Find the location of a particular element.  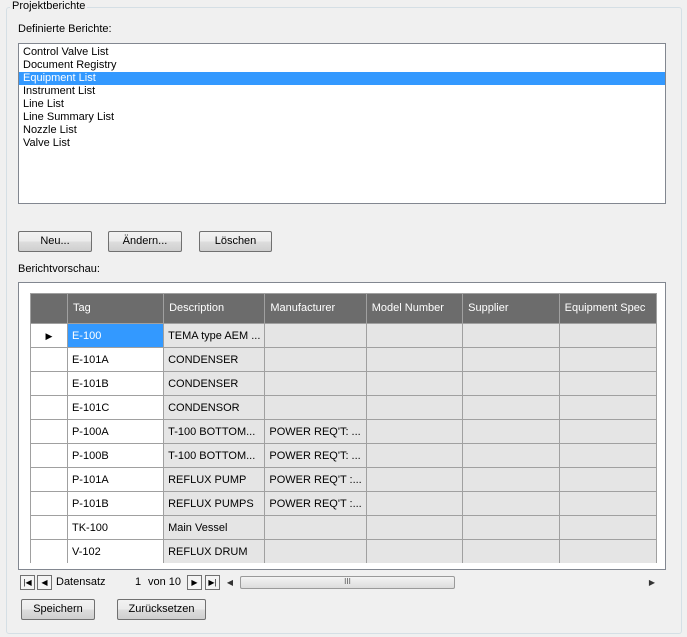

delete-button: Löschen is located at coordinates (235, 241).